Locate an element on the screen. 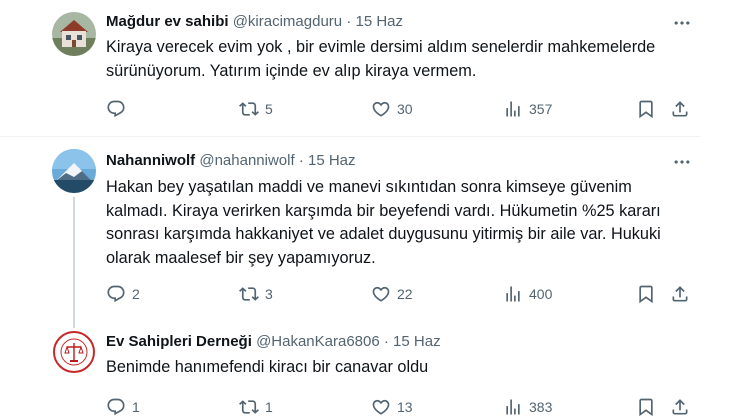  reply-button: 1 is located at coordinates (123, 407).